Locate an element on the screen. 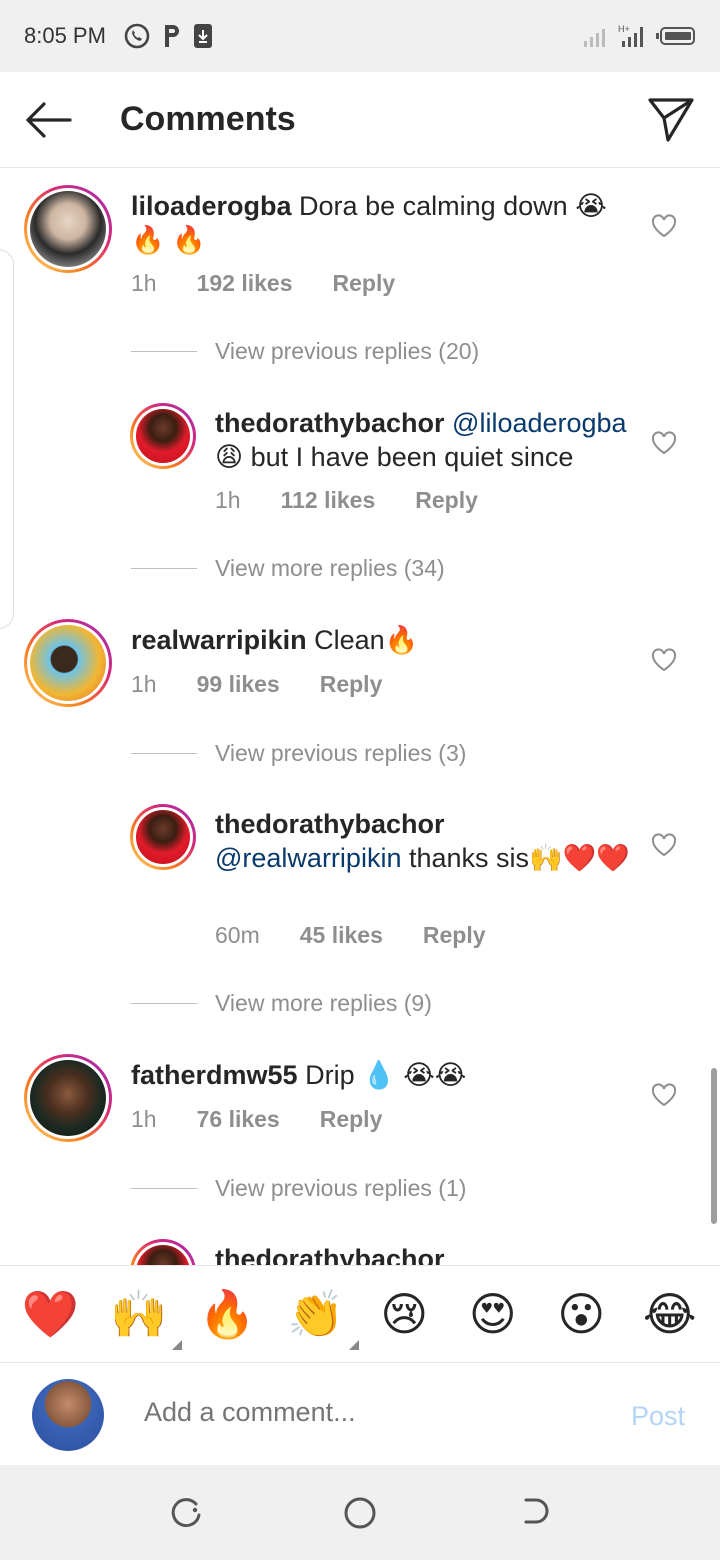 Image resolution: width=720 pixels, height=1560 pixels. likes-count: 76 likes is located at coordinates (238, 1119).